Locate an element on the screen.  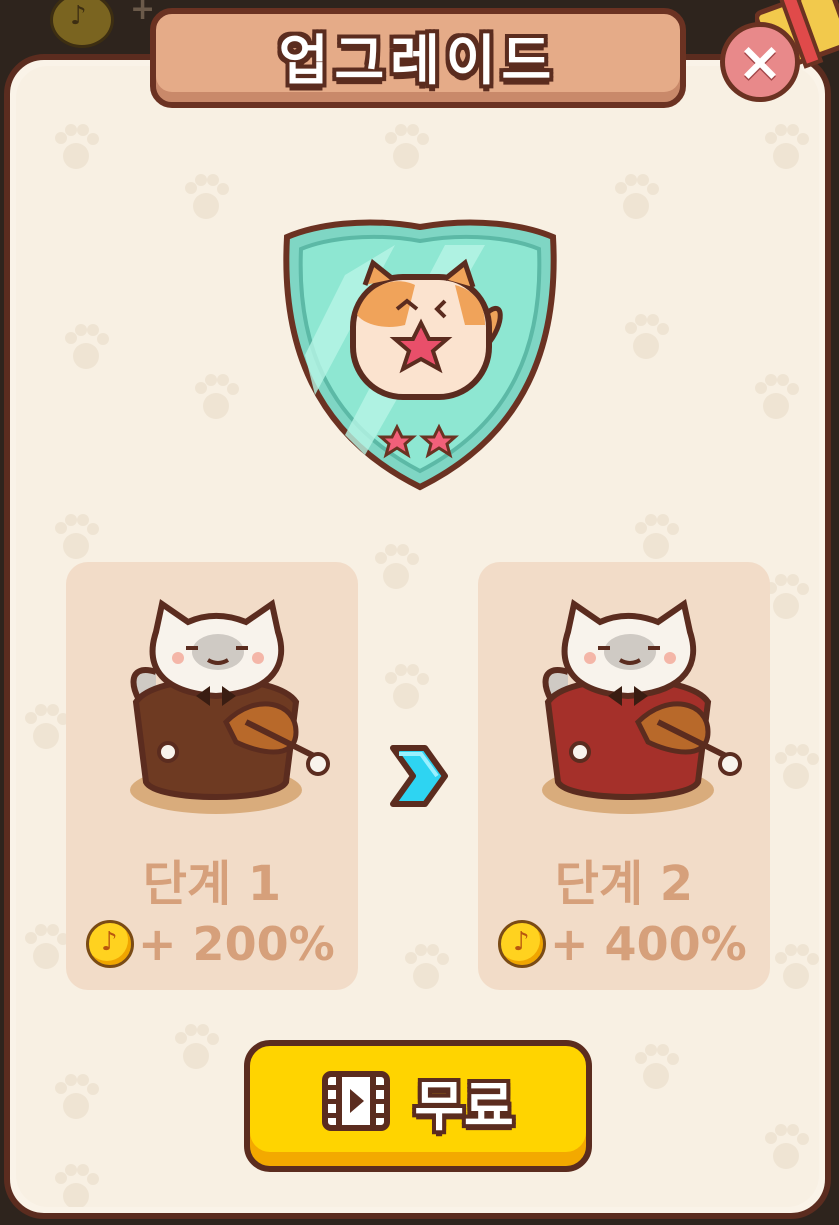
dialog-title: 업그레이드 is located at coordinates (418, 60).